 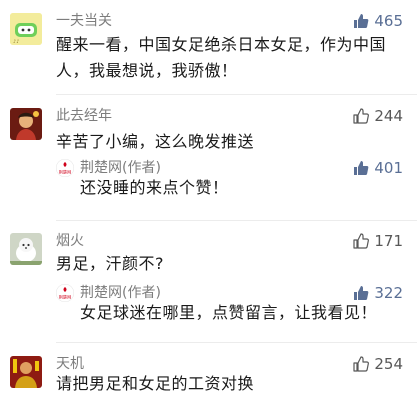 I want to click on comment-text-line: 醒来一看，中国女足绝杀日本女足，作为中国, so click(x=221, y=44).